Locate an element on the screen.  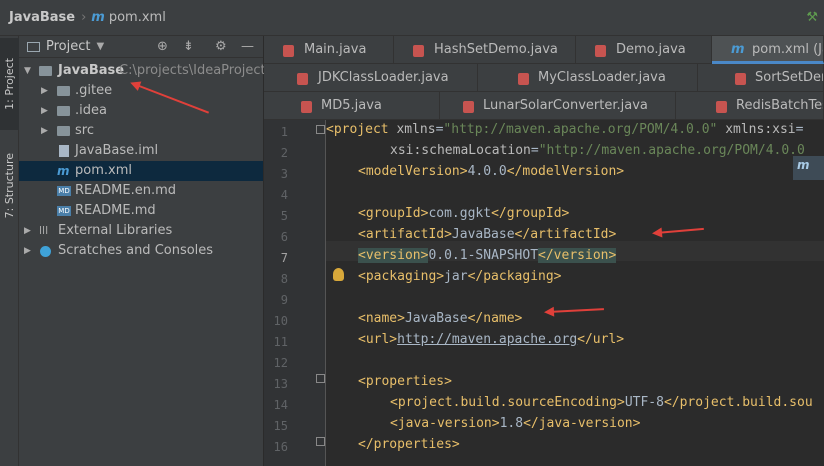
maven-icon: m is located at coordinates (63, 171).